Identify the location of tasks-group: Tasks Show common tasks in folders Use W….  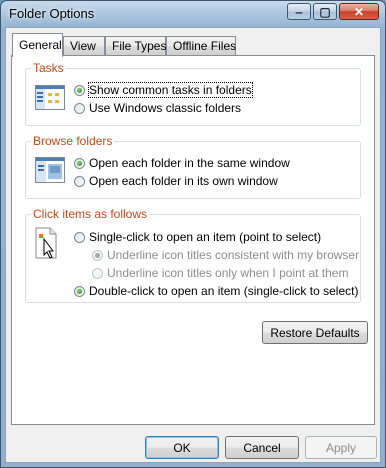
(193, 93).